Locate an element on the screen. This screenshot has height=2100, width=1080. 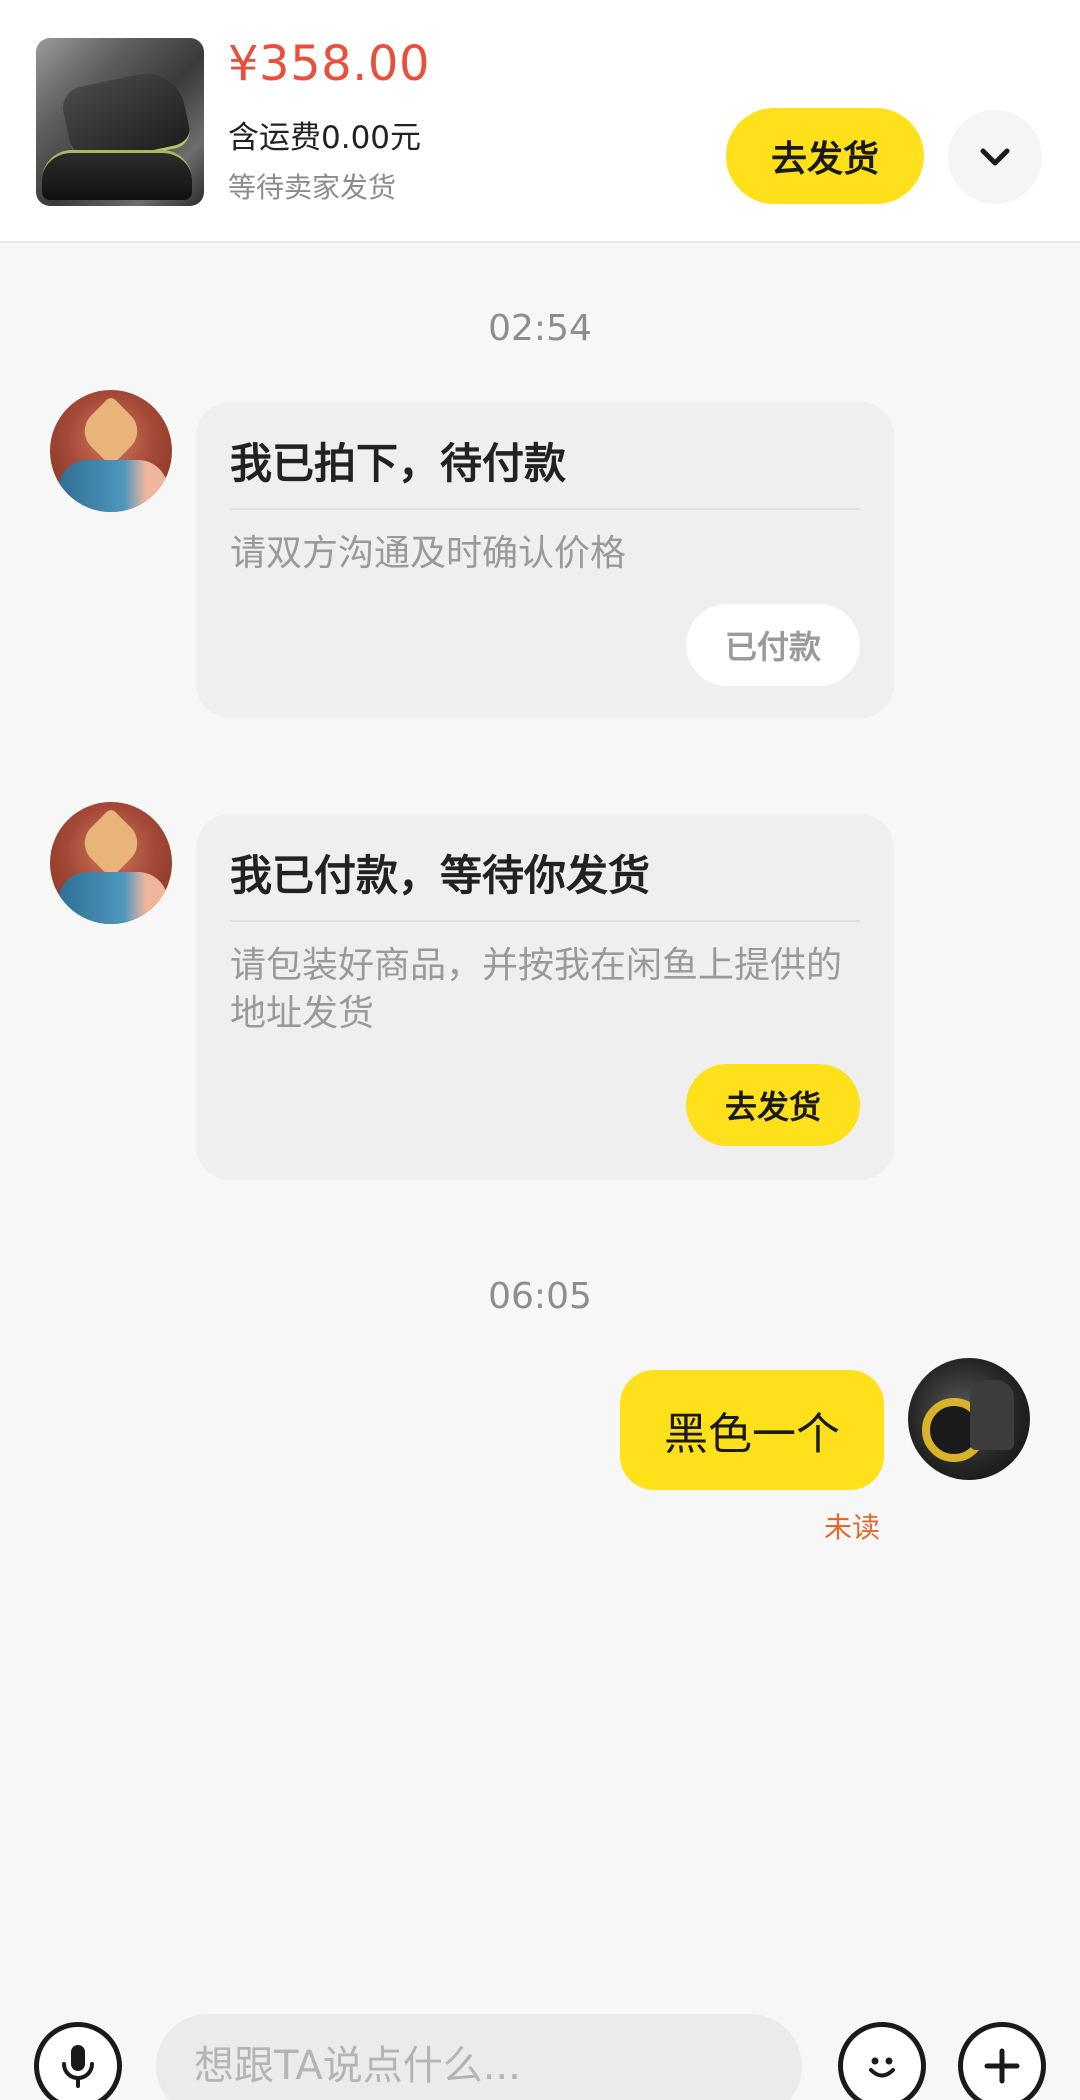
product-thumbnail is located at coordinates (120, 122).